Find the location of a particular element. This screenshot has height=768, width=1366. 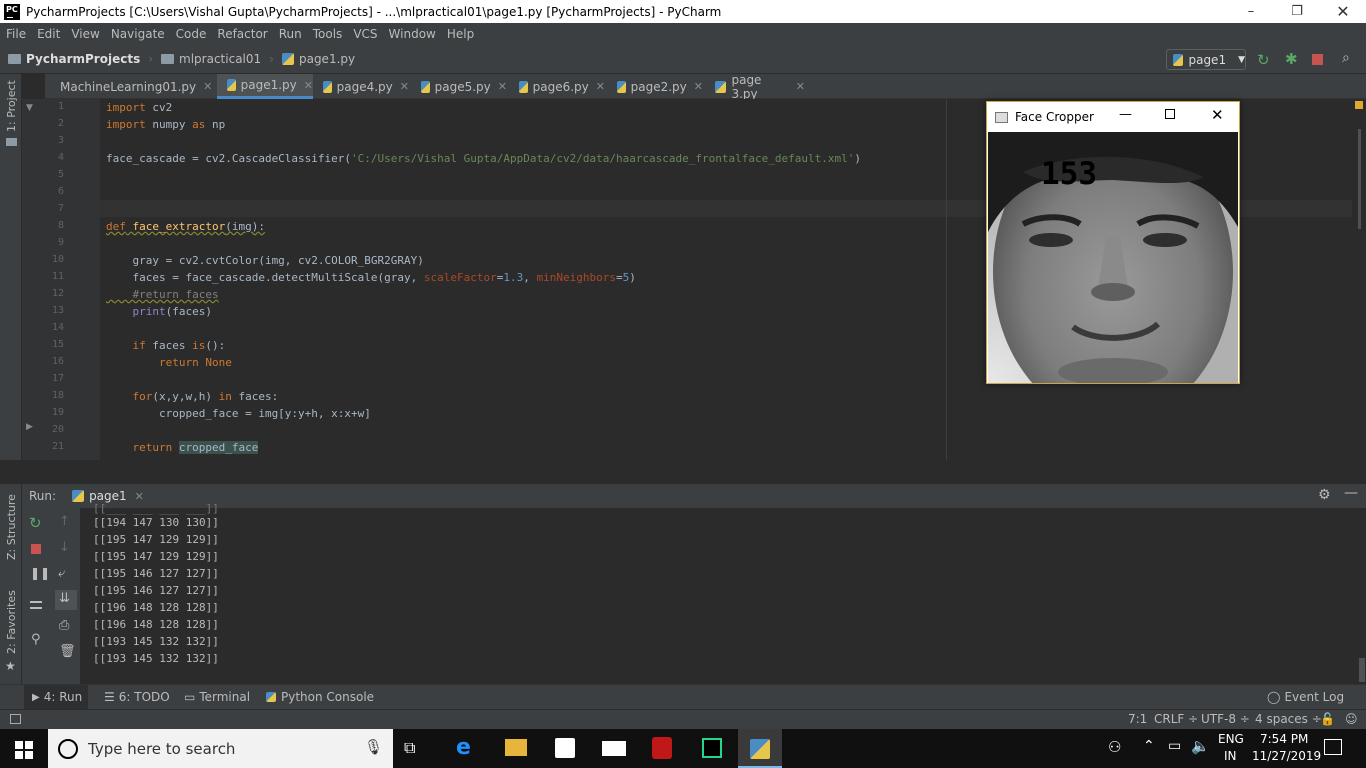

soft-wrap-icon: ⤶ is located at coordinates (61, 573).